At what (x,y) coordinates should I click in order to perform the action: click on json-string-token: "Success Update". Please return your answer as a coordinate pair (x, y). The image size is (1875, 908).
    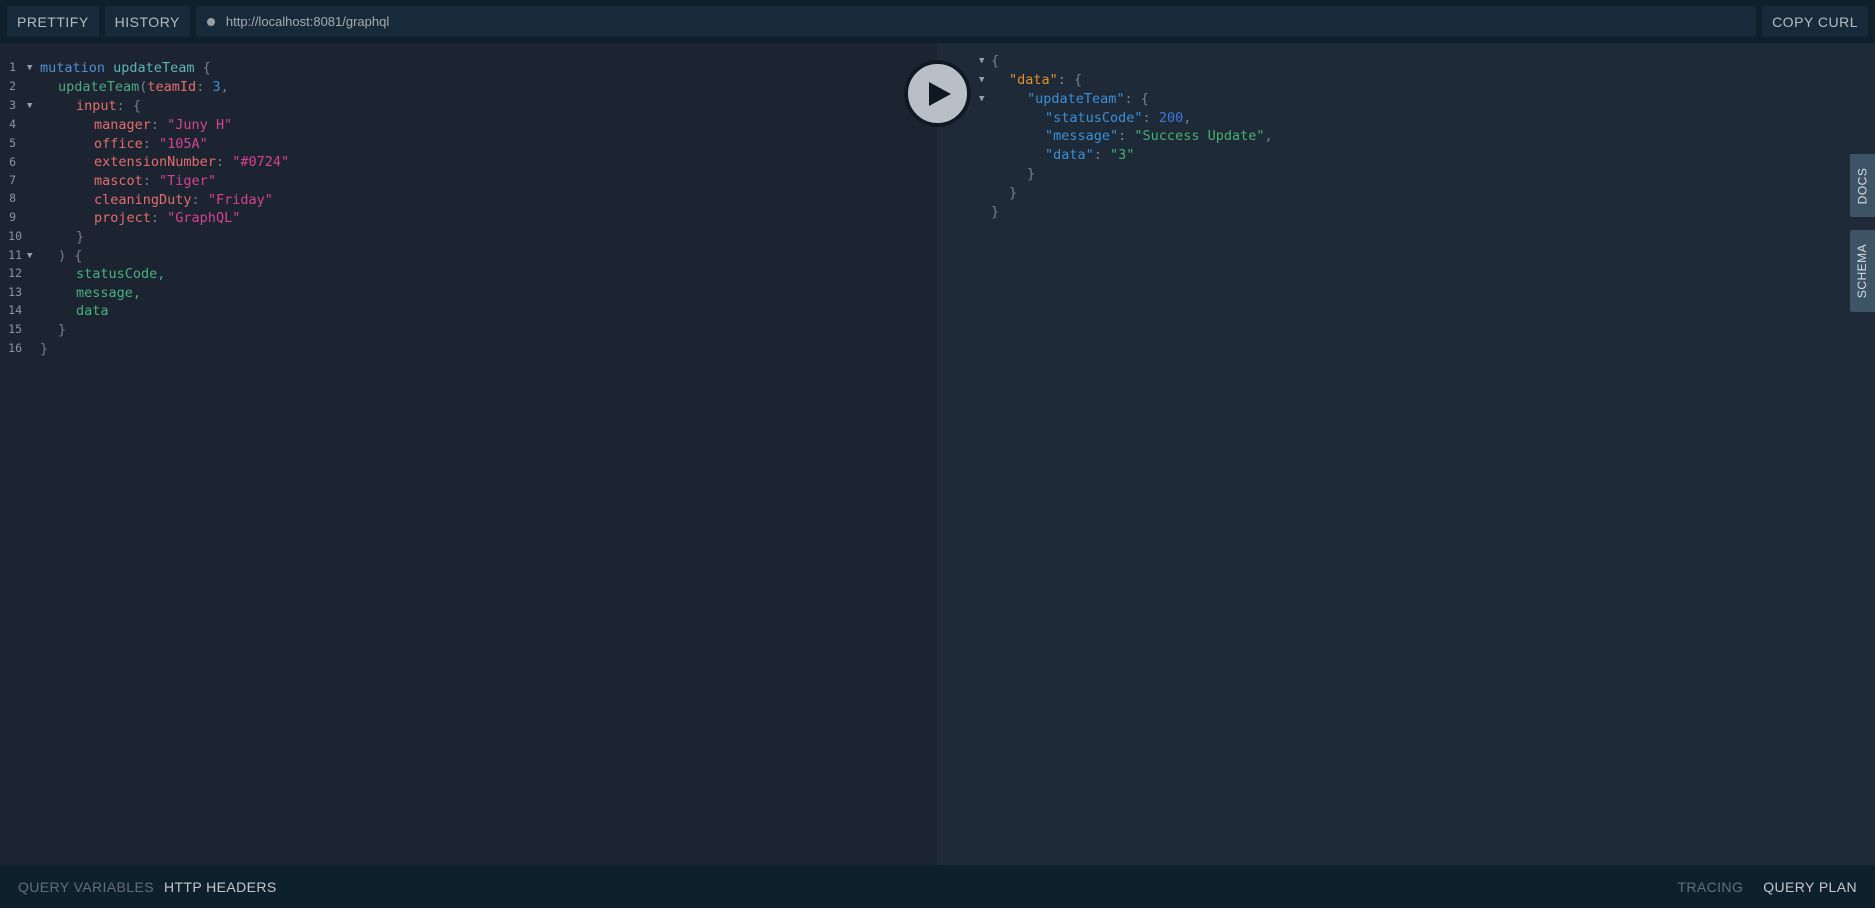
    Looking at the image, I should click on (1199, 136).